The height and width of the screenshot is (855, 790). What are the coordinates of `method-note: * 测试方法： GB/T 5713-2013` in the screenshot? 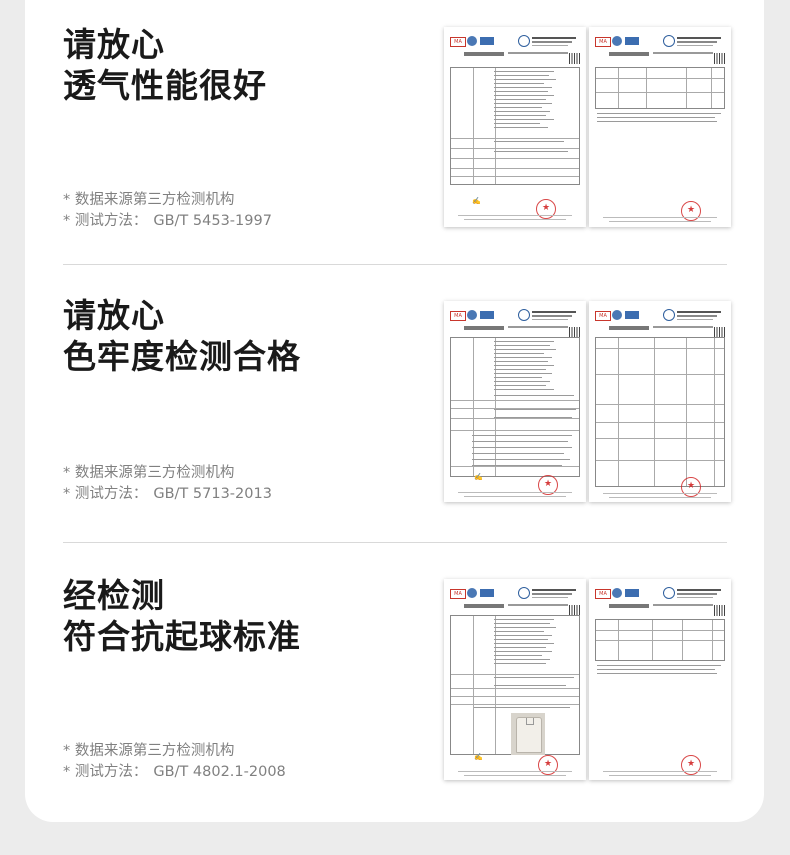 It's located at (167, 494).